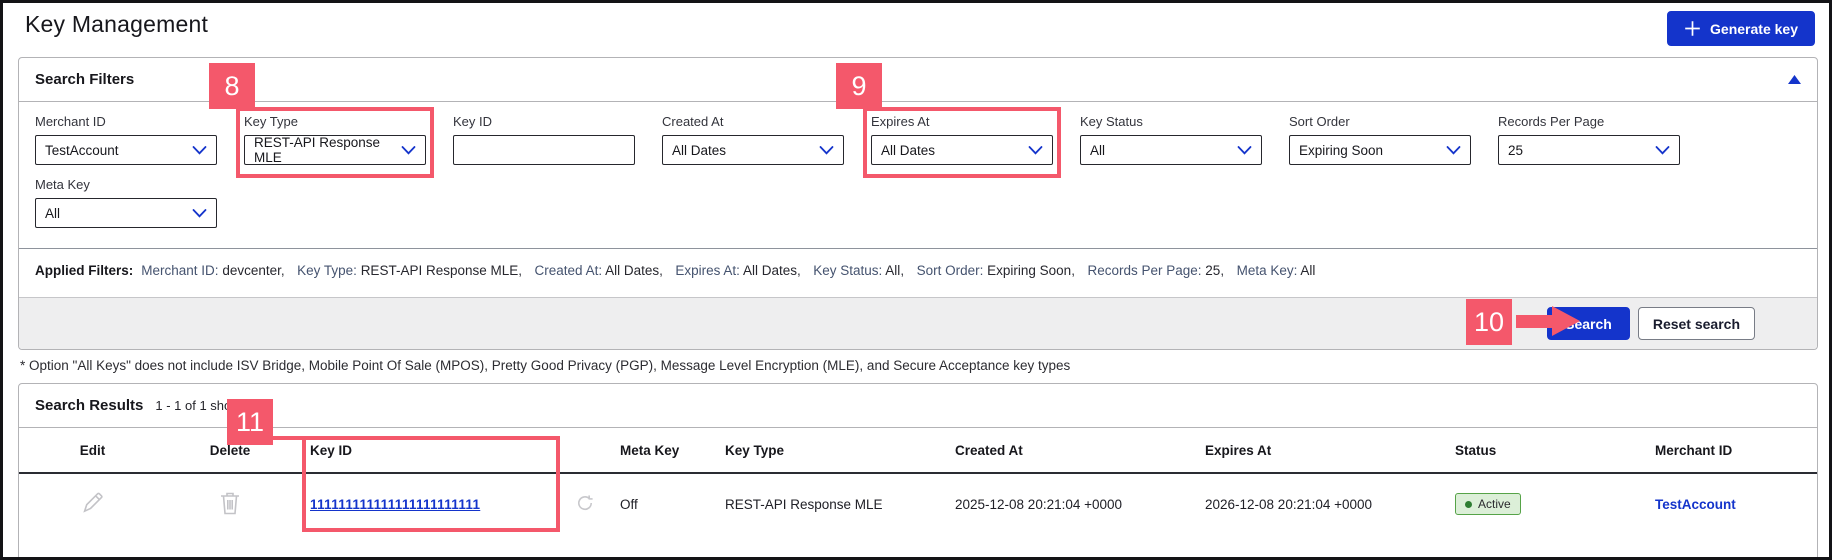 This screenshot has height=560, width=1832. What do you see at coordinates (230, 503) in the screenshot?
I see `delete-icon` at bounding box center [230, 503].